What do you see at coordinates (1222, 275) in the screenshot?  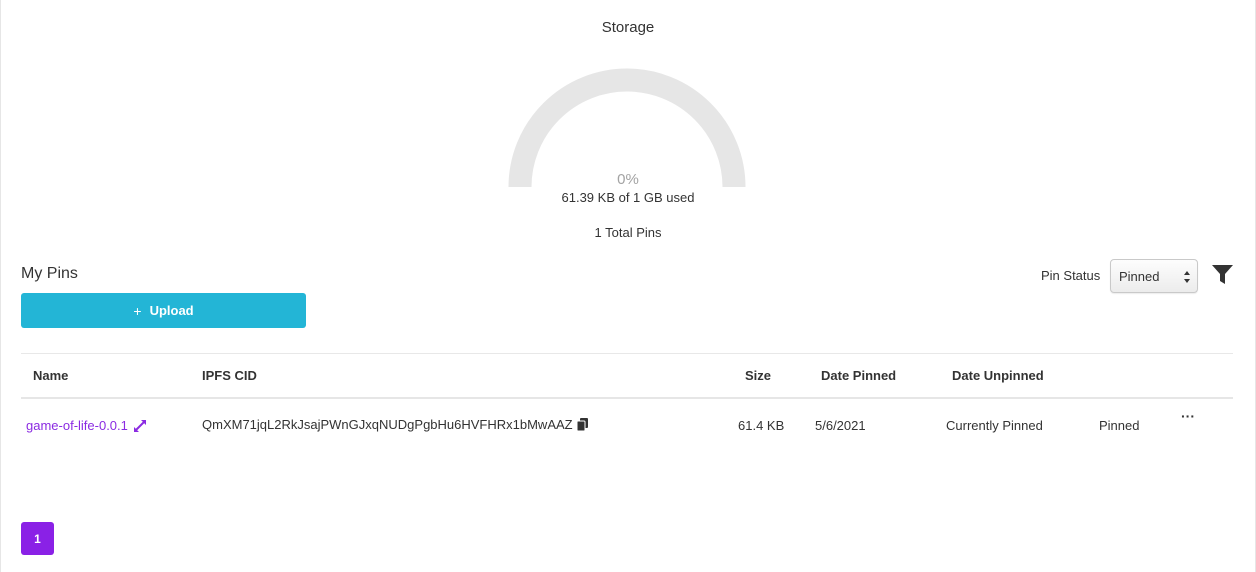 I see `filter-icon` at bounding box center [1222, 275].